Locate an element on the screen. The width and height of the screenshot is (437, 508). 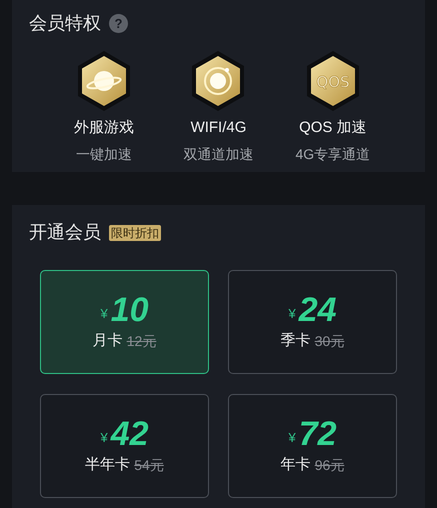
plan-card: ¥72 年卡 96元 is located at coordinates (312, 446).